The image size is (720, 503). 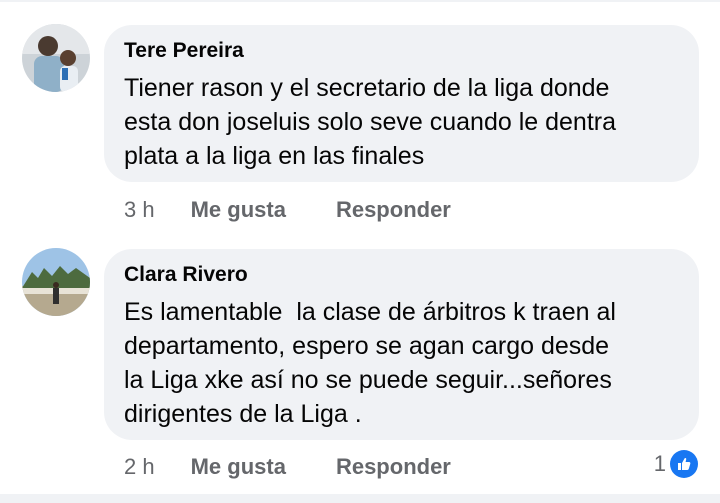 I want to click on comment-timestamp: 2 h, so click(x=139, y=467).